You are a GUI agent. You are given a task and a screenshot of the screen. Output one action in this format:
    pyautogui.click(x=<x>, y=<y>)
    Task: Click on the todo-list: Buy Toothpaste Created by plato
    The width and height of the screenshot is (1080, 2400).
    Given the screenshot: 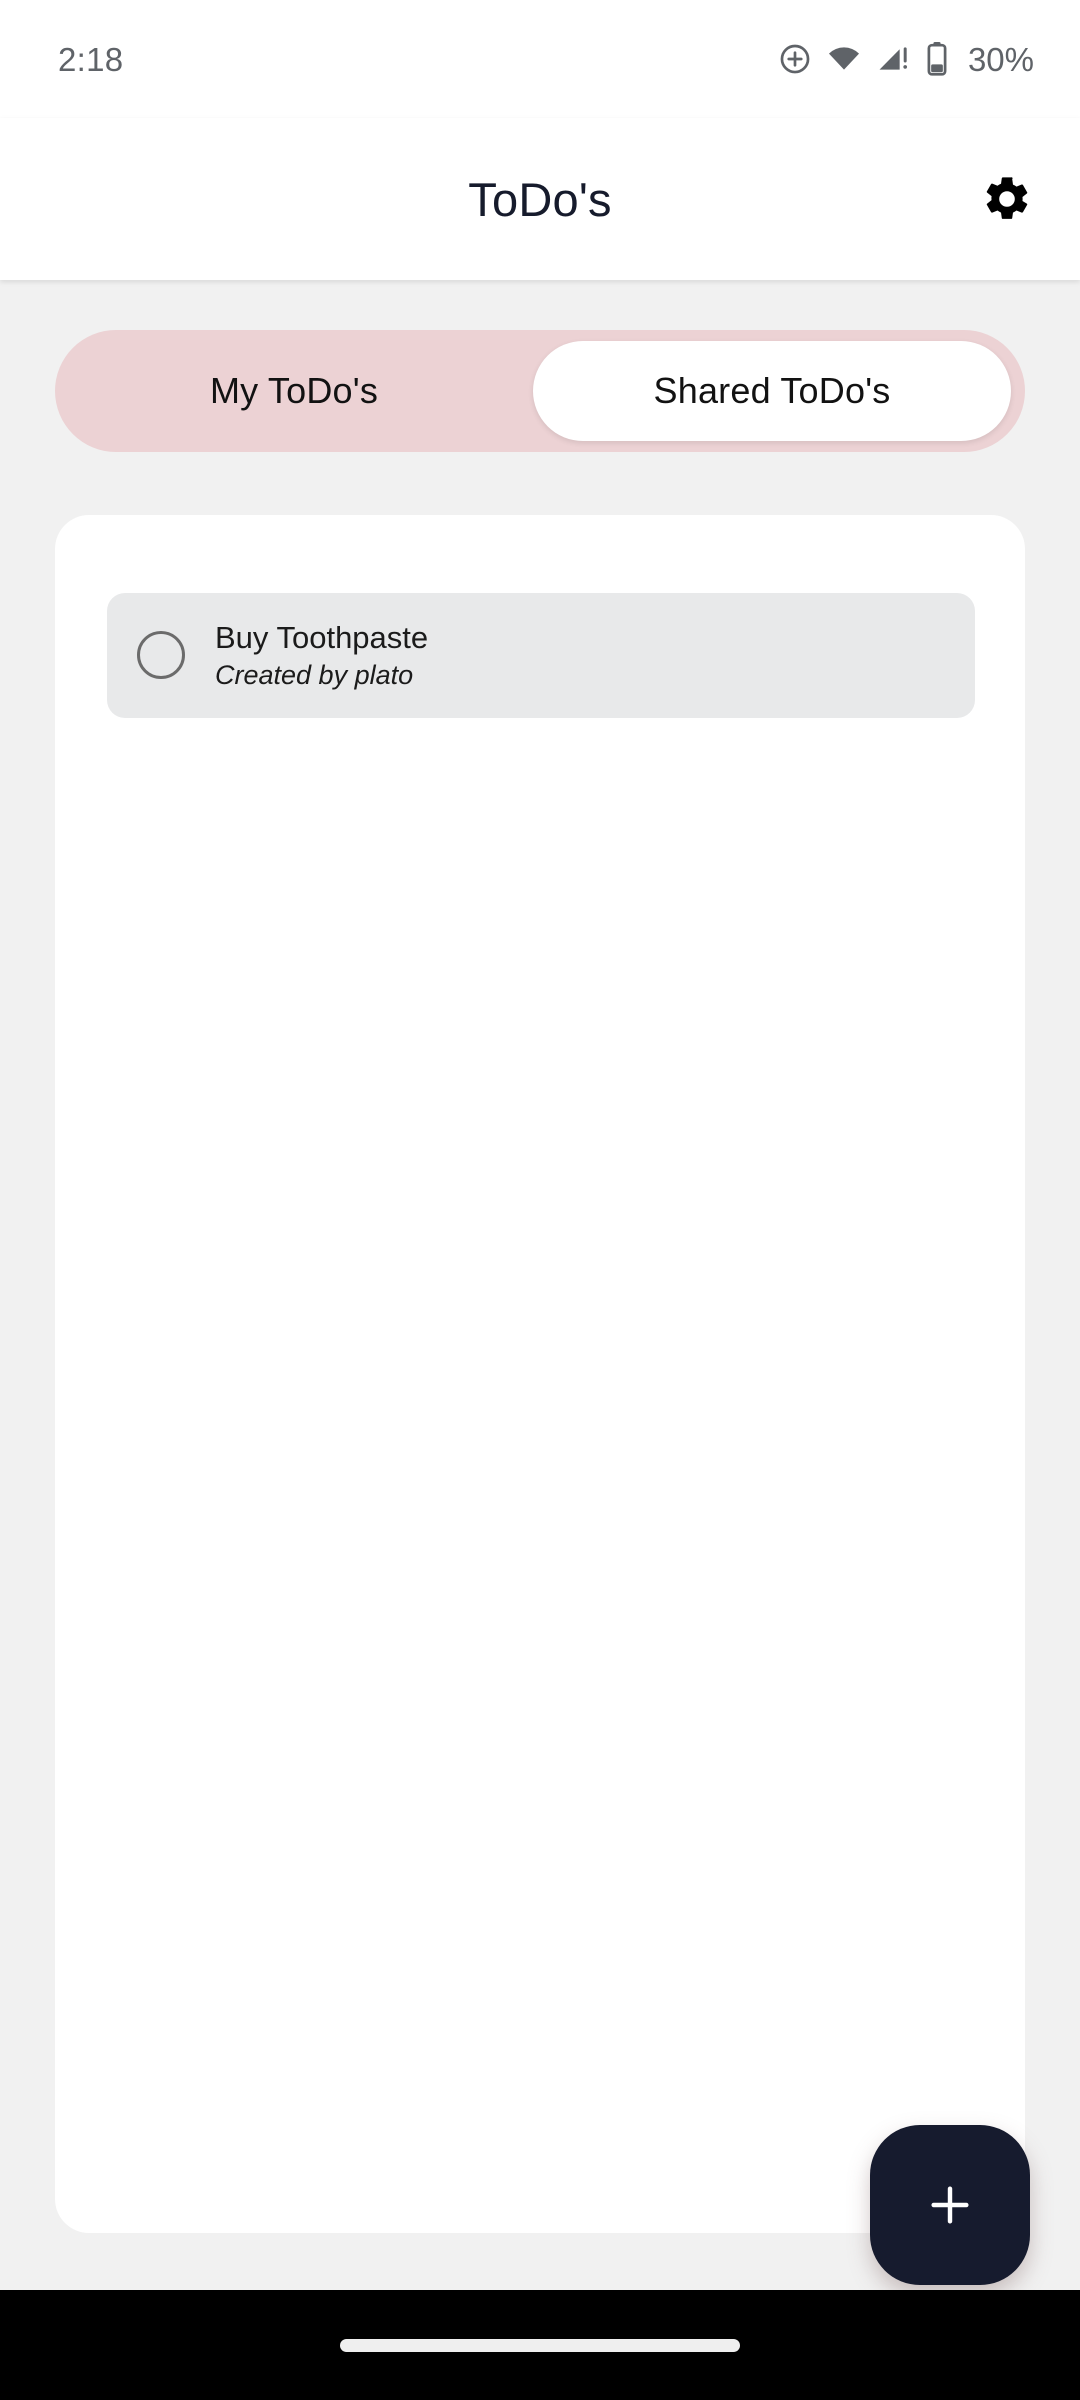 What is the action you would take?
    pyautogui.click(x=540, y=616)
    